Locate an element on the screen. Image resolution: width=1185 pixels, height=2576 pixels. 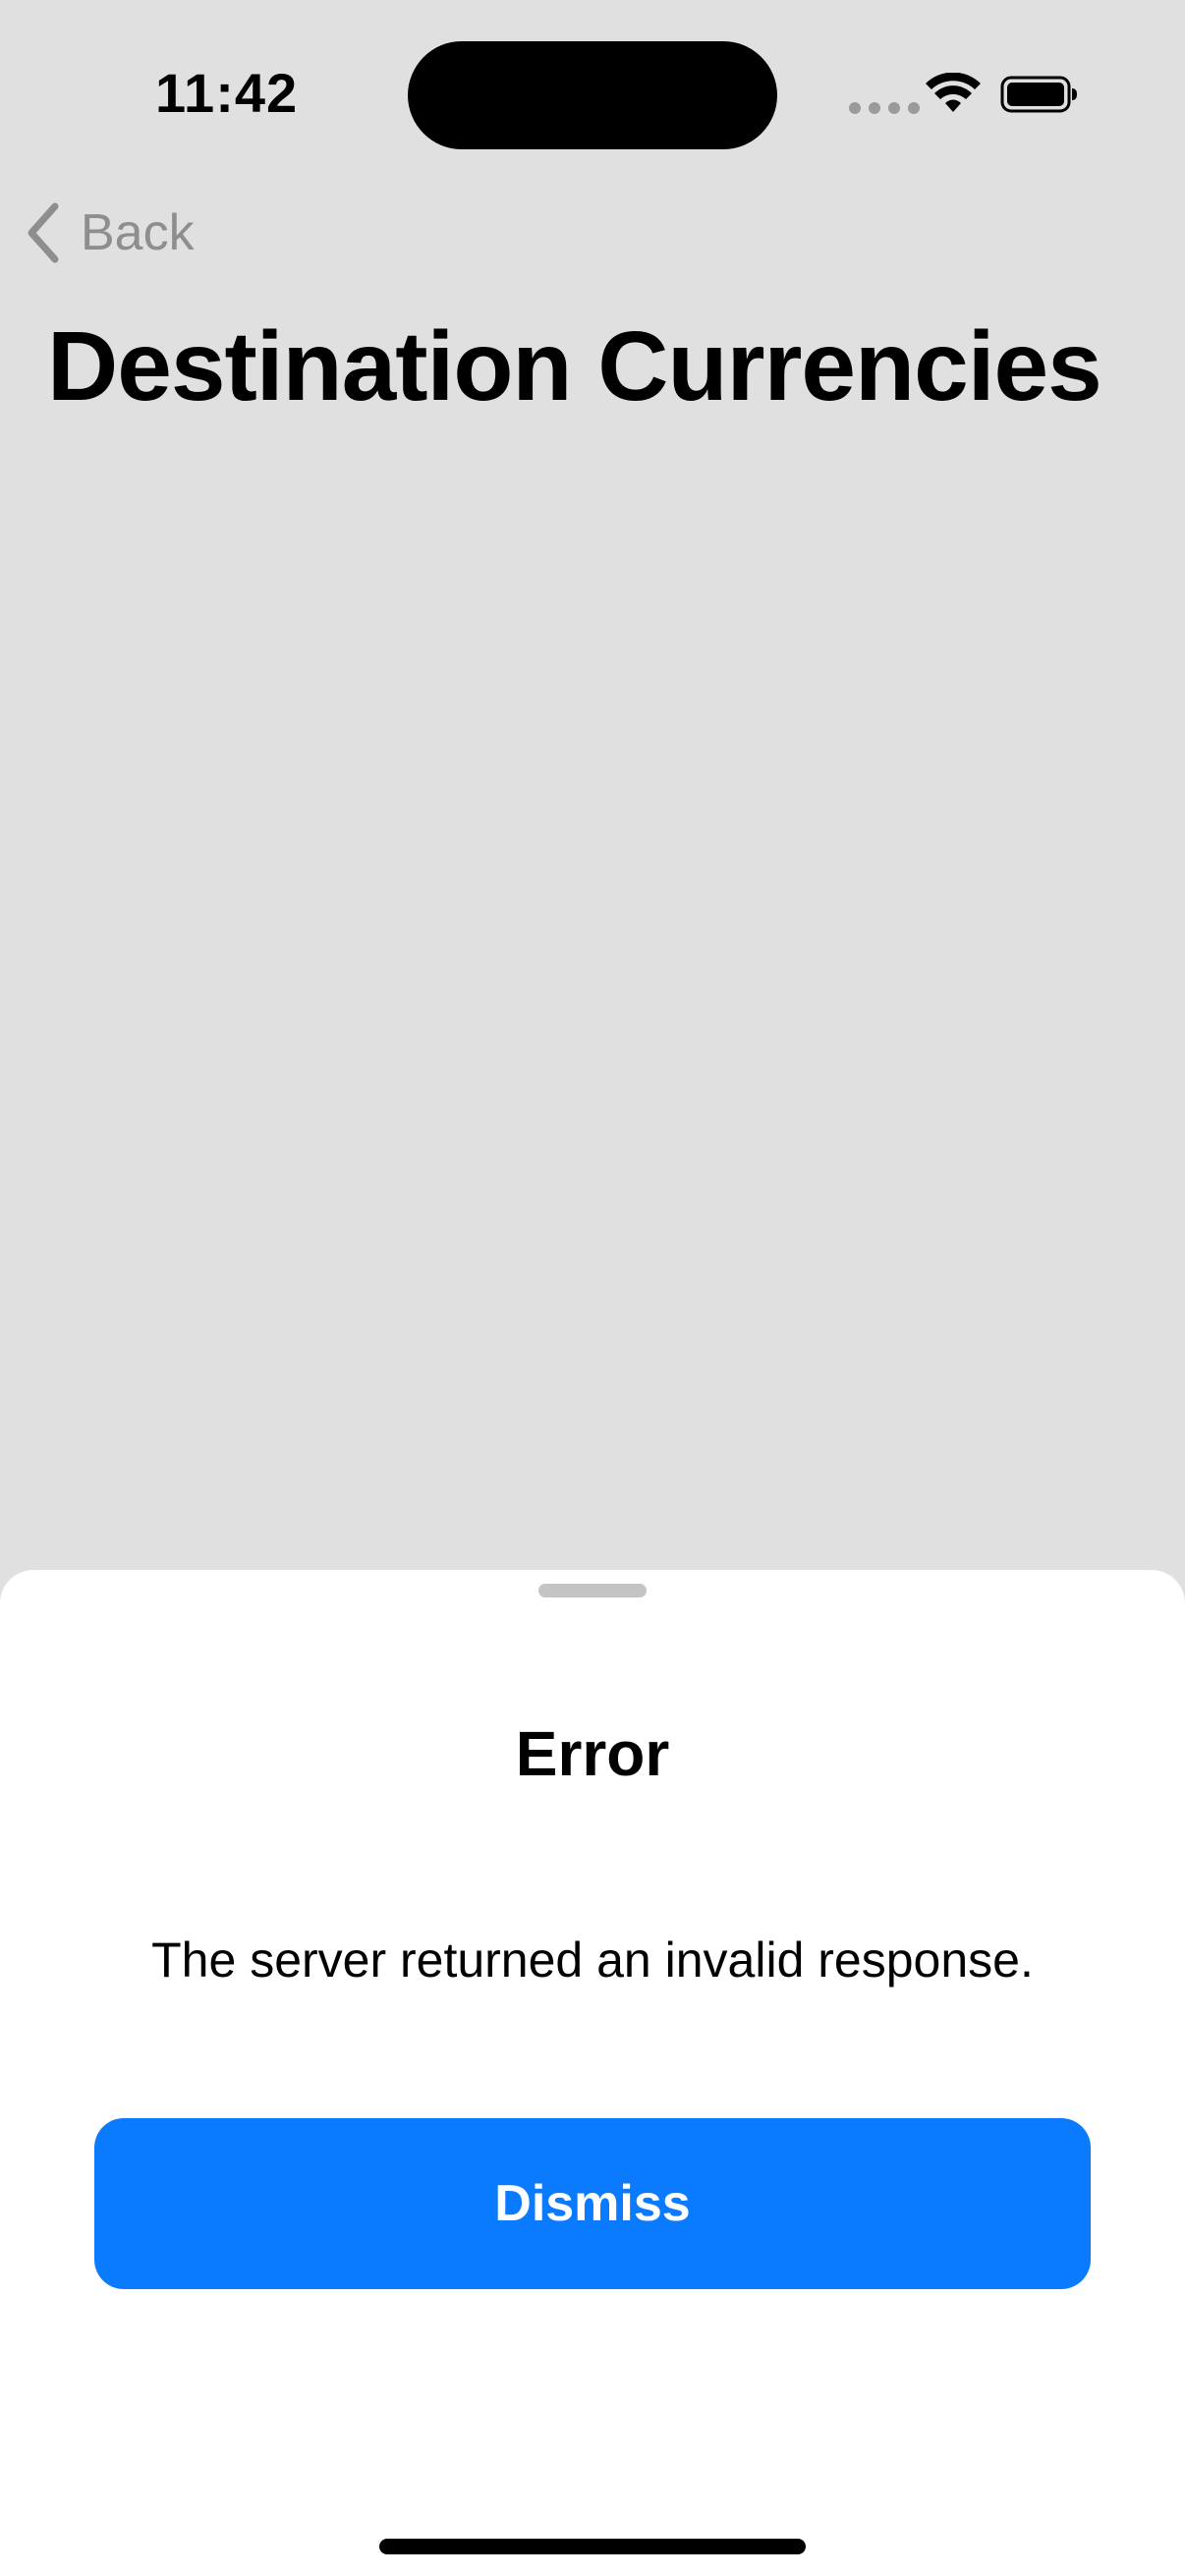
chevron-left-icon is located at coordinates (44, 232).